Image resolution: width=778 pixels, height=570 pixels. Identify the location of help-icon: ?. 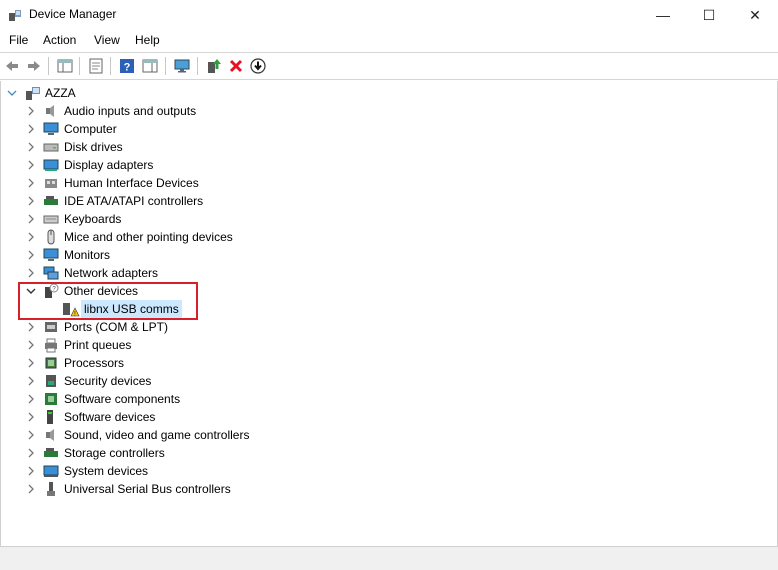
(127, 66).